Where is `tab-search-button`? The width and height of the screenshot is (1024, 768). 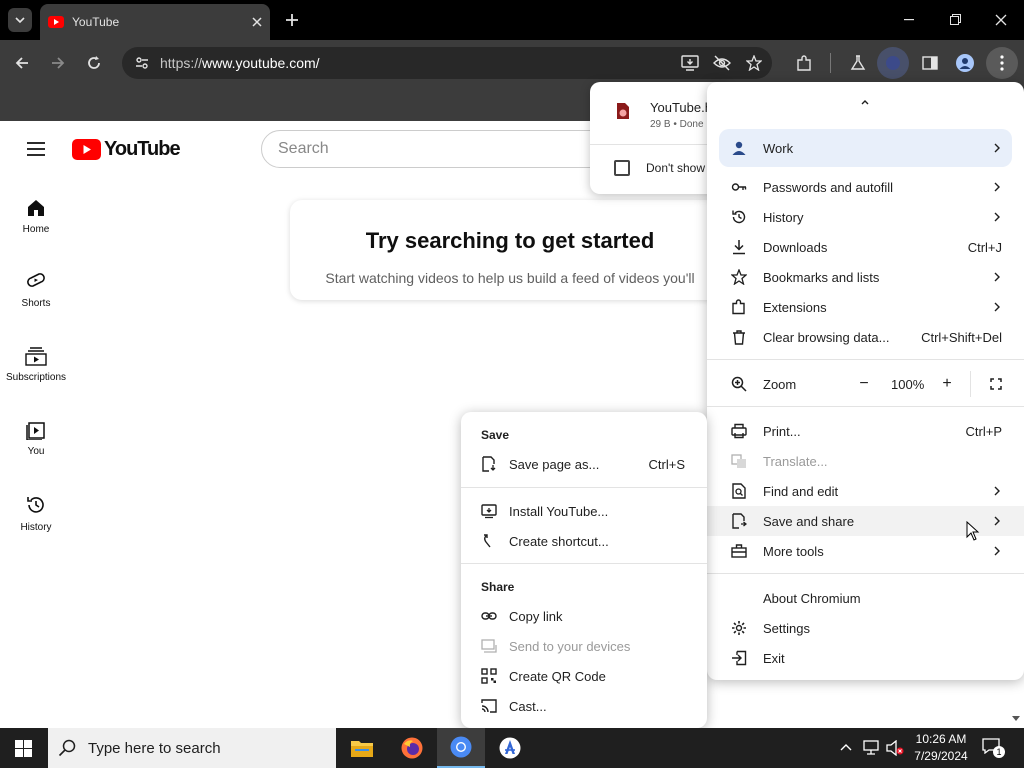
tab-search-button is located at coordinates (20, 20).